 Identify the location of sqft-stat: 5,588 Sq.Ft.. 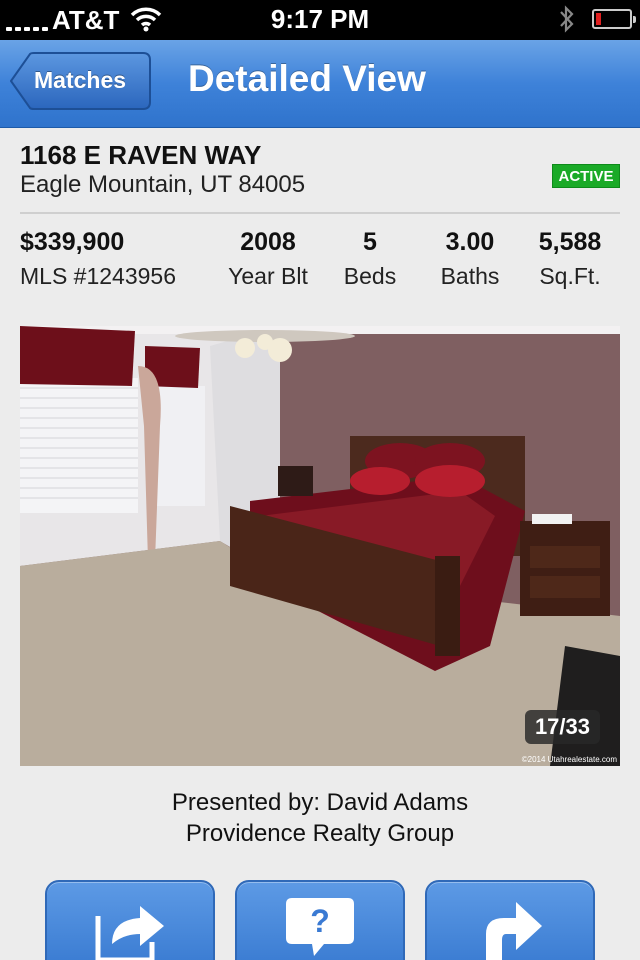
(570, 259).